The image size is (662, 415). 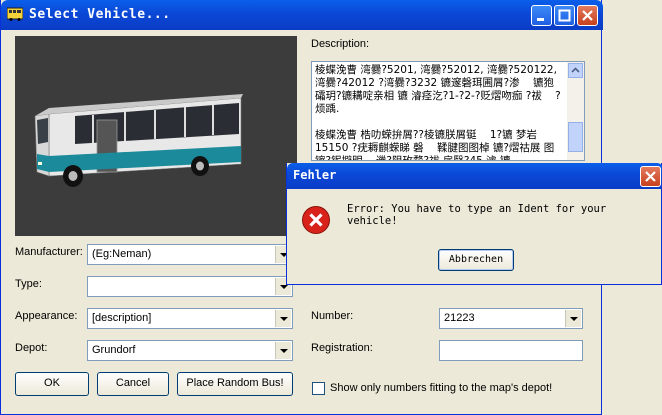 I want to click on ok-button: OK, so click(x=52, y=384).